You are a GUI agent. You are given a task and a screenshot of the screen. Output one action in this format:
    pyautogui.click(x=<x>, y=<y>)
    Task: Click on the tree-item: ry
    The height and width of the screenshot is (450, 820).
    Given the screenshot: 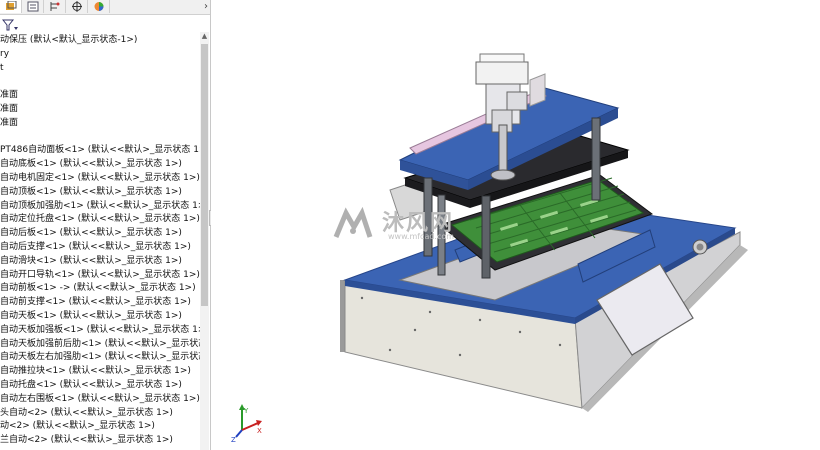 What is the action you would take?
    pyautogui.click(x=4, y=54)
    